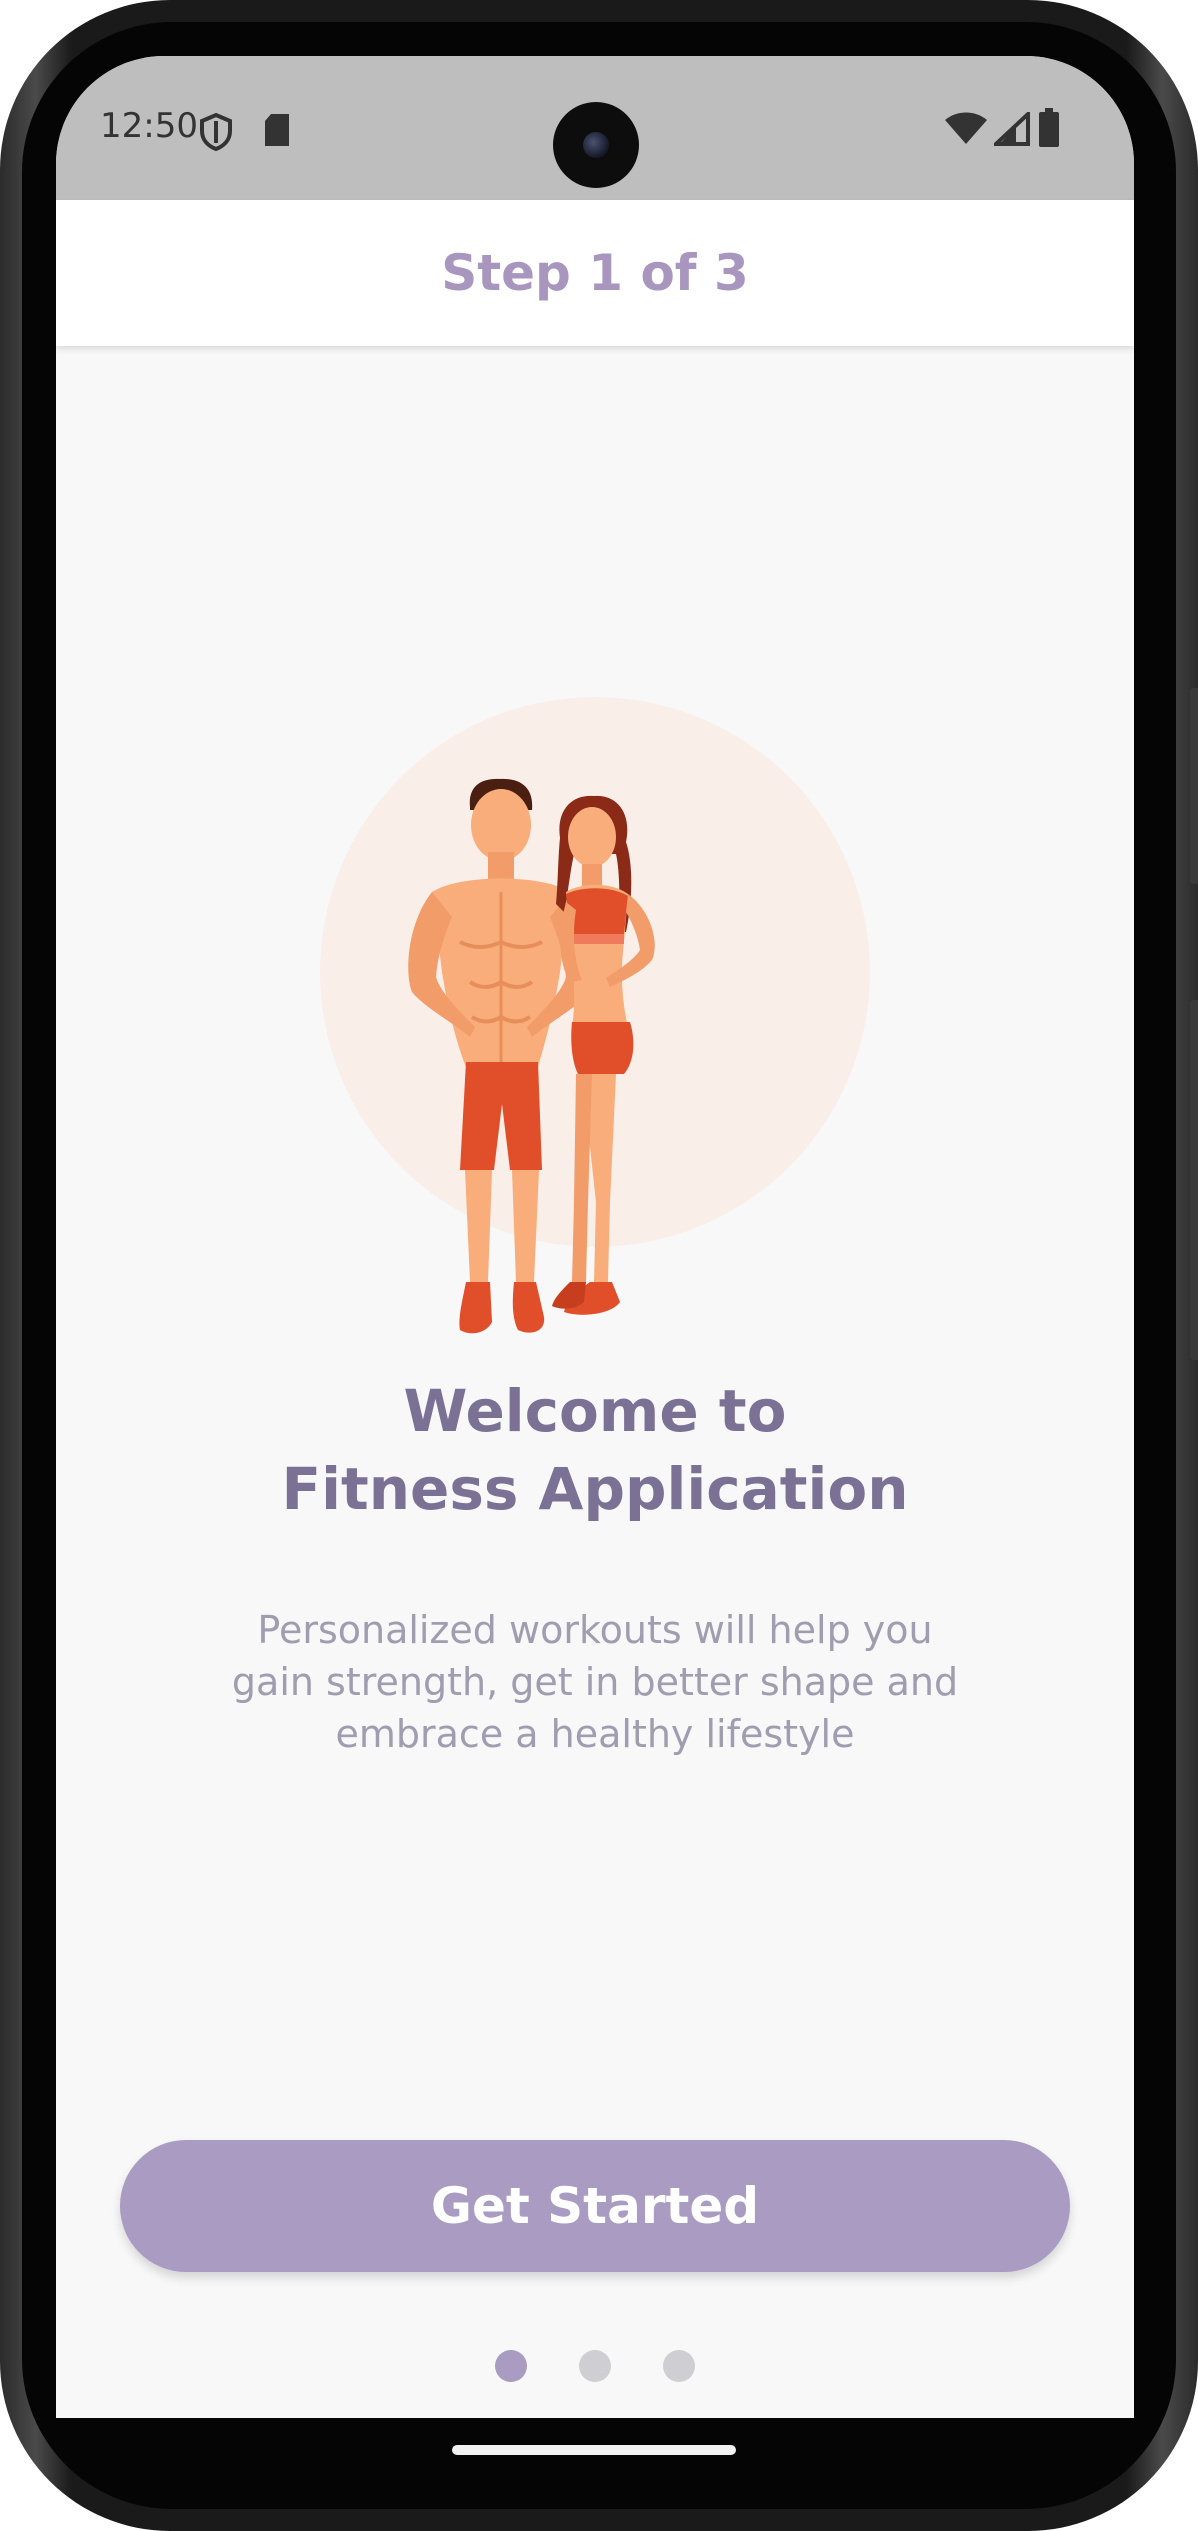 Image resolution: width=1198 pixels, height=2531 pixels. What do you see at coordinates (595, 1450) in the screenshot?
I see `welcome-headline: Welcome to Fitness Application` at bounding box center [595, 1450].